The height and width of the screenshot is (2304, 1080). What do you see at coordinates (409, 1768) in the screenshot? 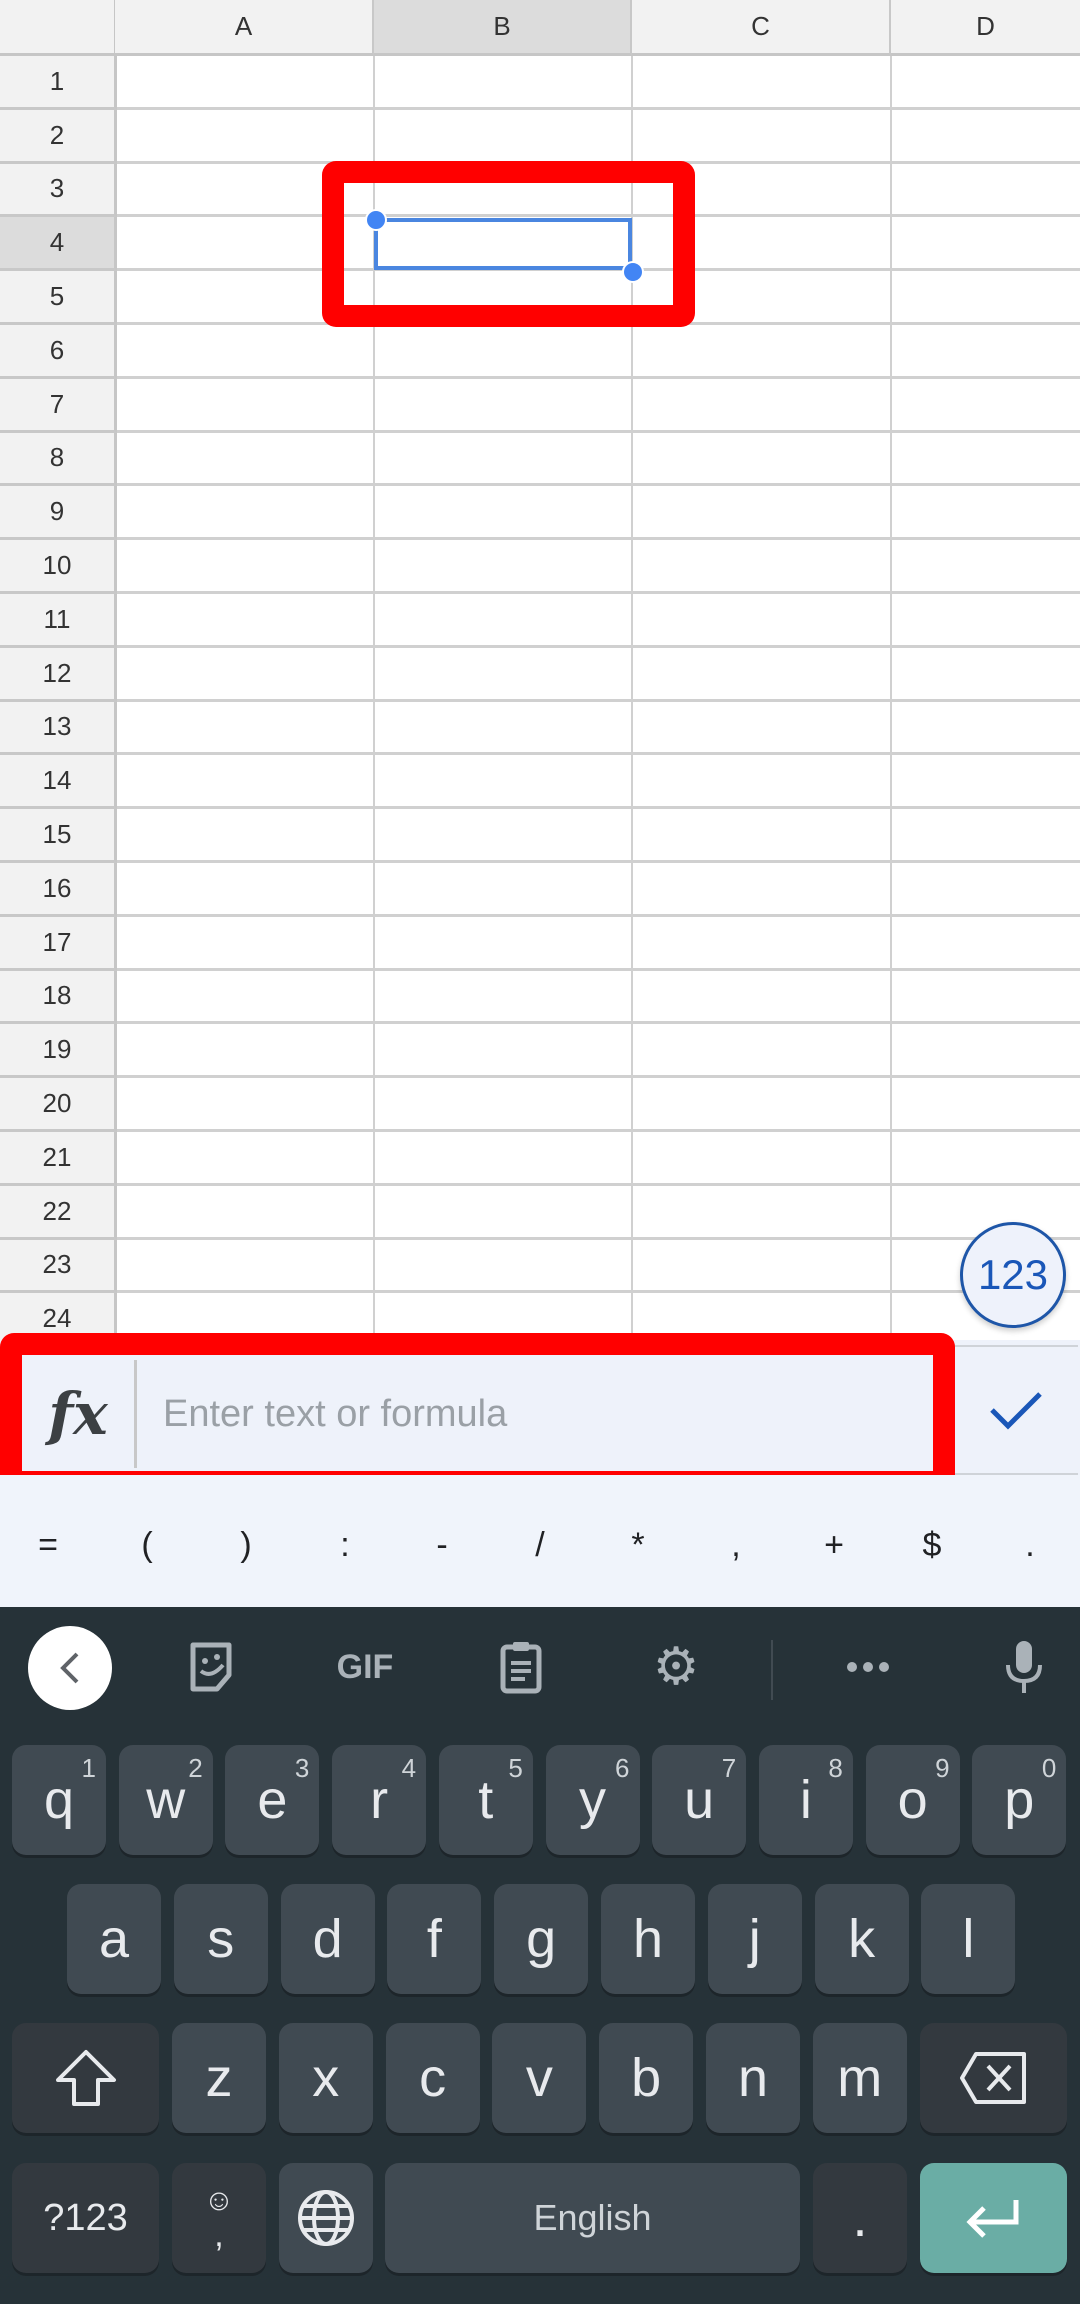
I see `key-number-hint: 4` at bounding box center [409, 1768].